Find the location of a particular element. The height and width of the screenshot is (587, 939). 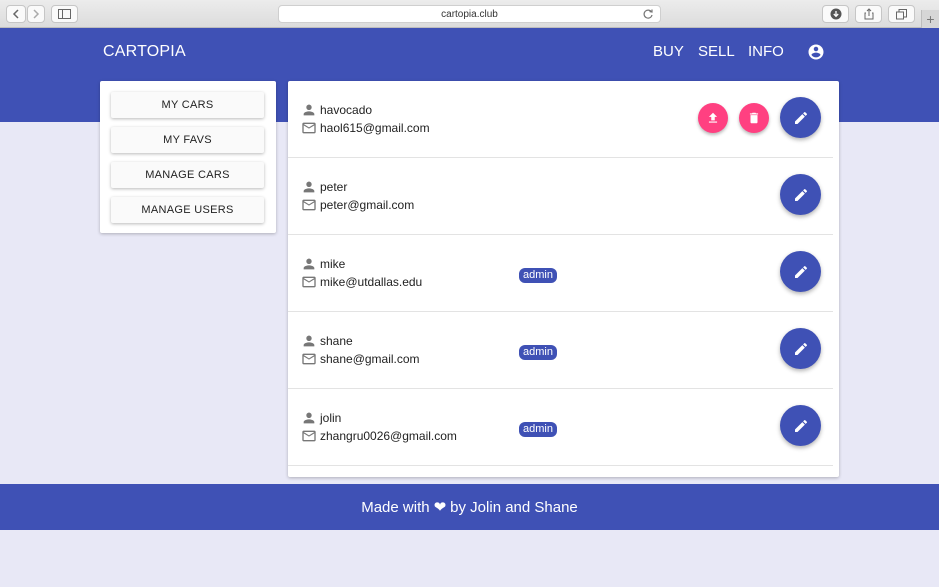

sidebar-icon is located at coordinates (64, 14).